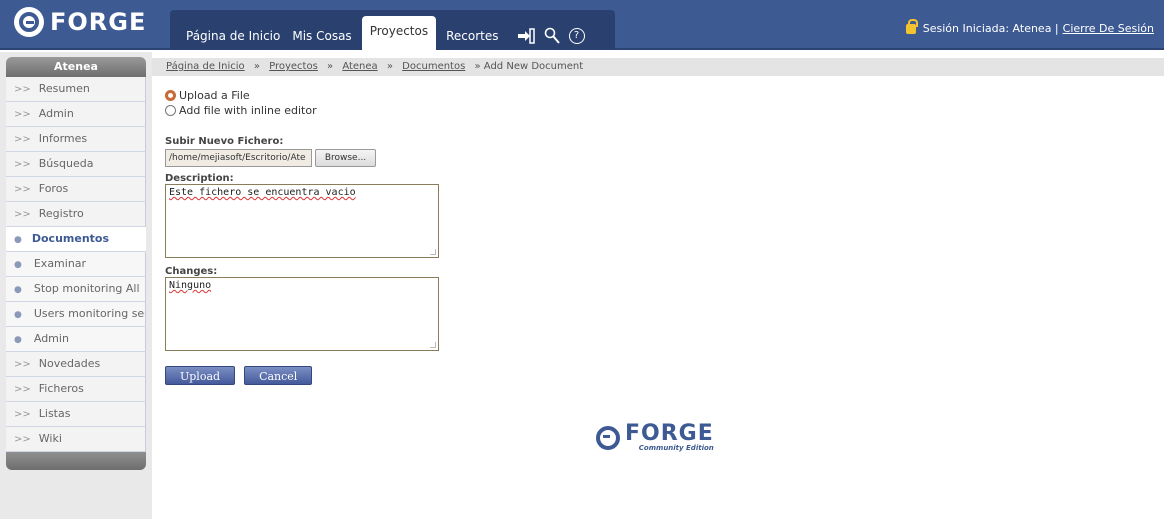 This screenshot has height=519, width=1164. Describe the element at coordinates (278, 375) in the screenshot. I see `cancel-button: Cancel` at that location.